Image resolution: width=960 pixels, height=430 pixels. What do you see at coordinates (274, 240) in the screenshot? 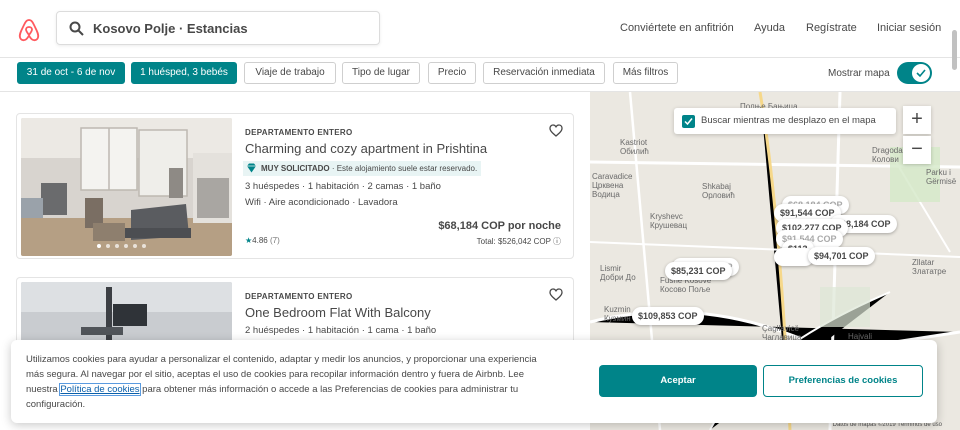
I see `review-count: (7)` at bounding box center [274, 240].